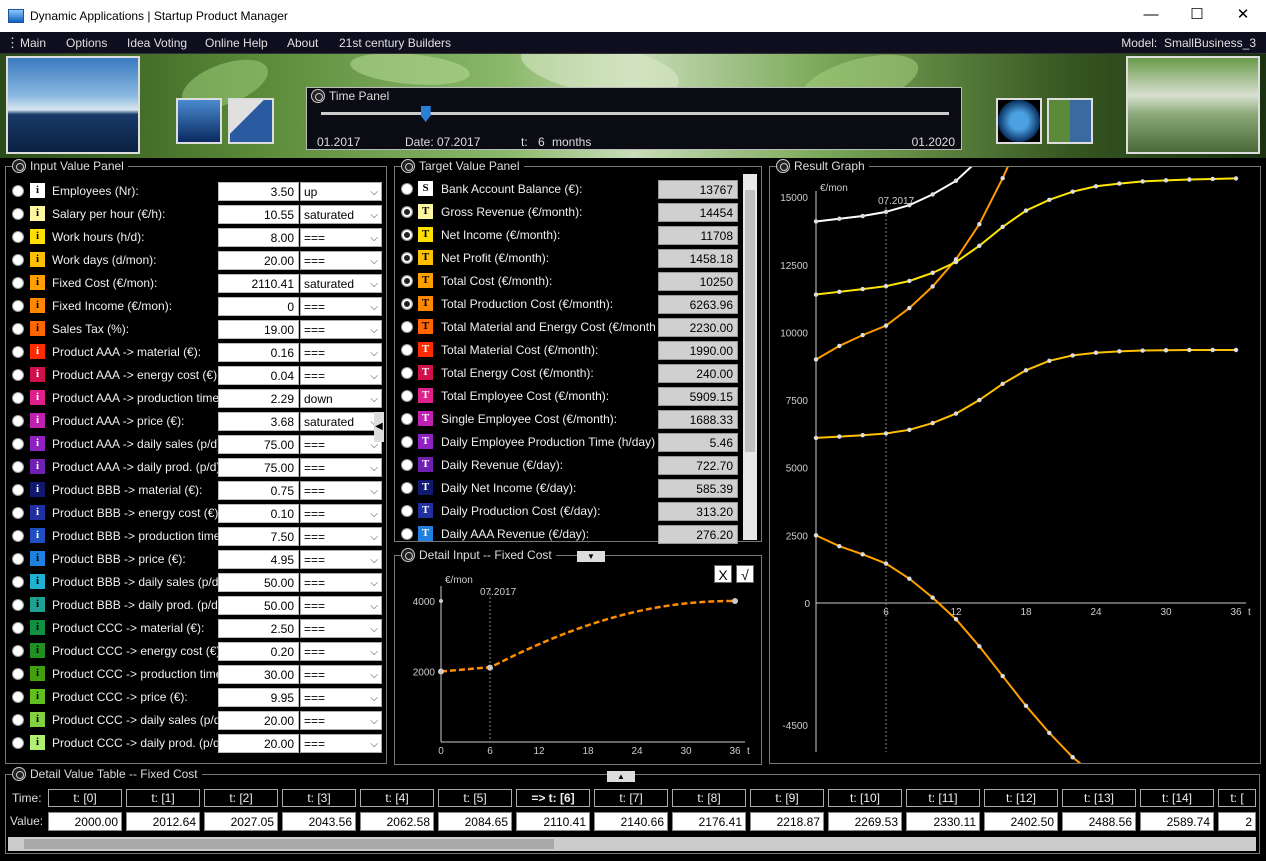 The image size is (1266, 861). Describe the element at coordinates (1070, 121) in the screenshot. I see `collage-thumbnail` at that location.